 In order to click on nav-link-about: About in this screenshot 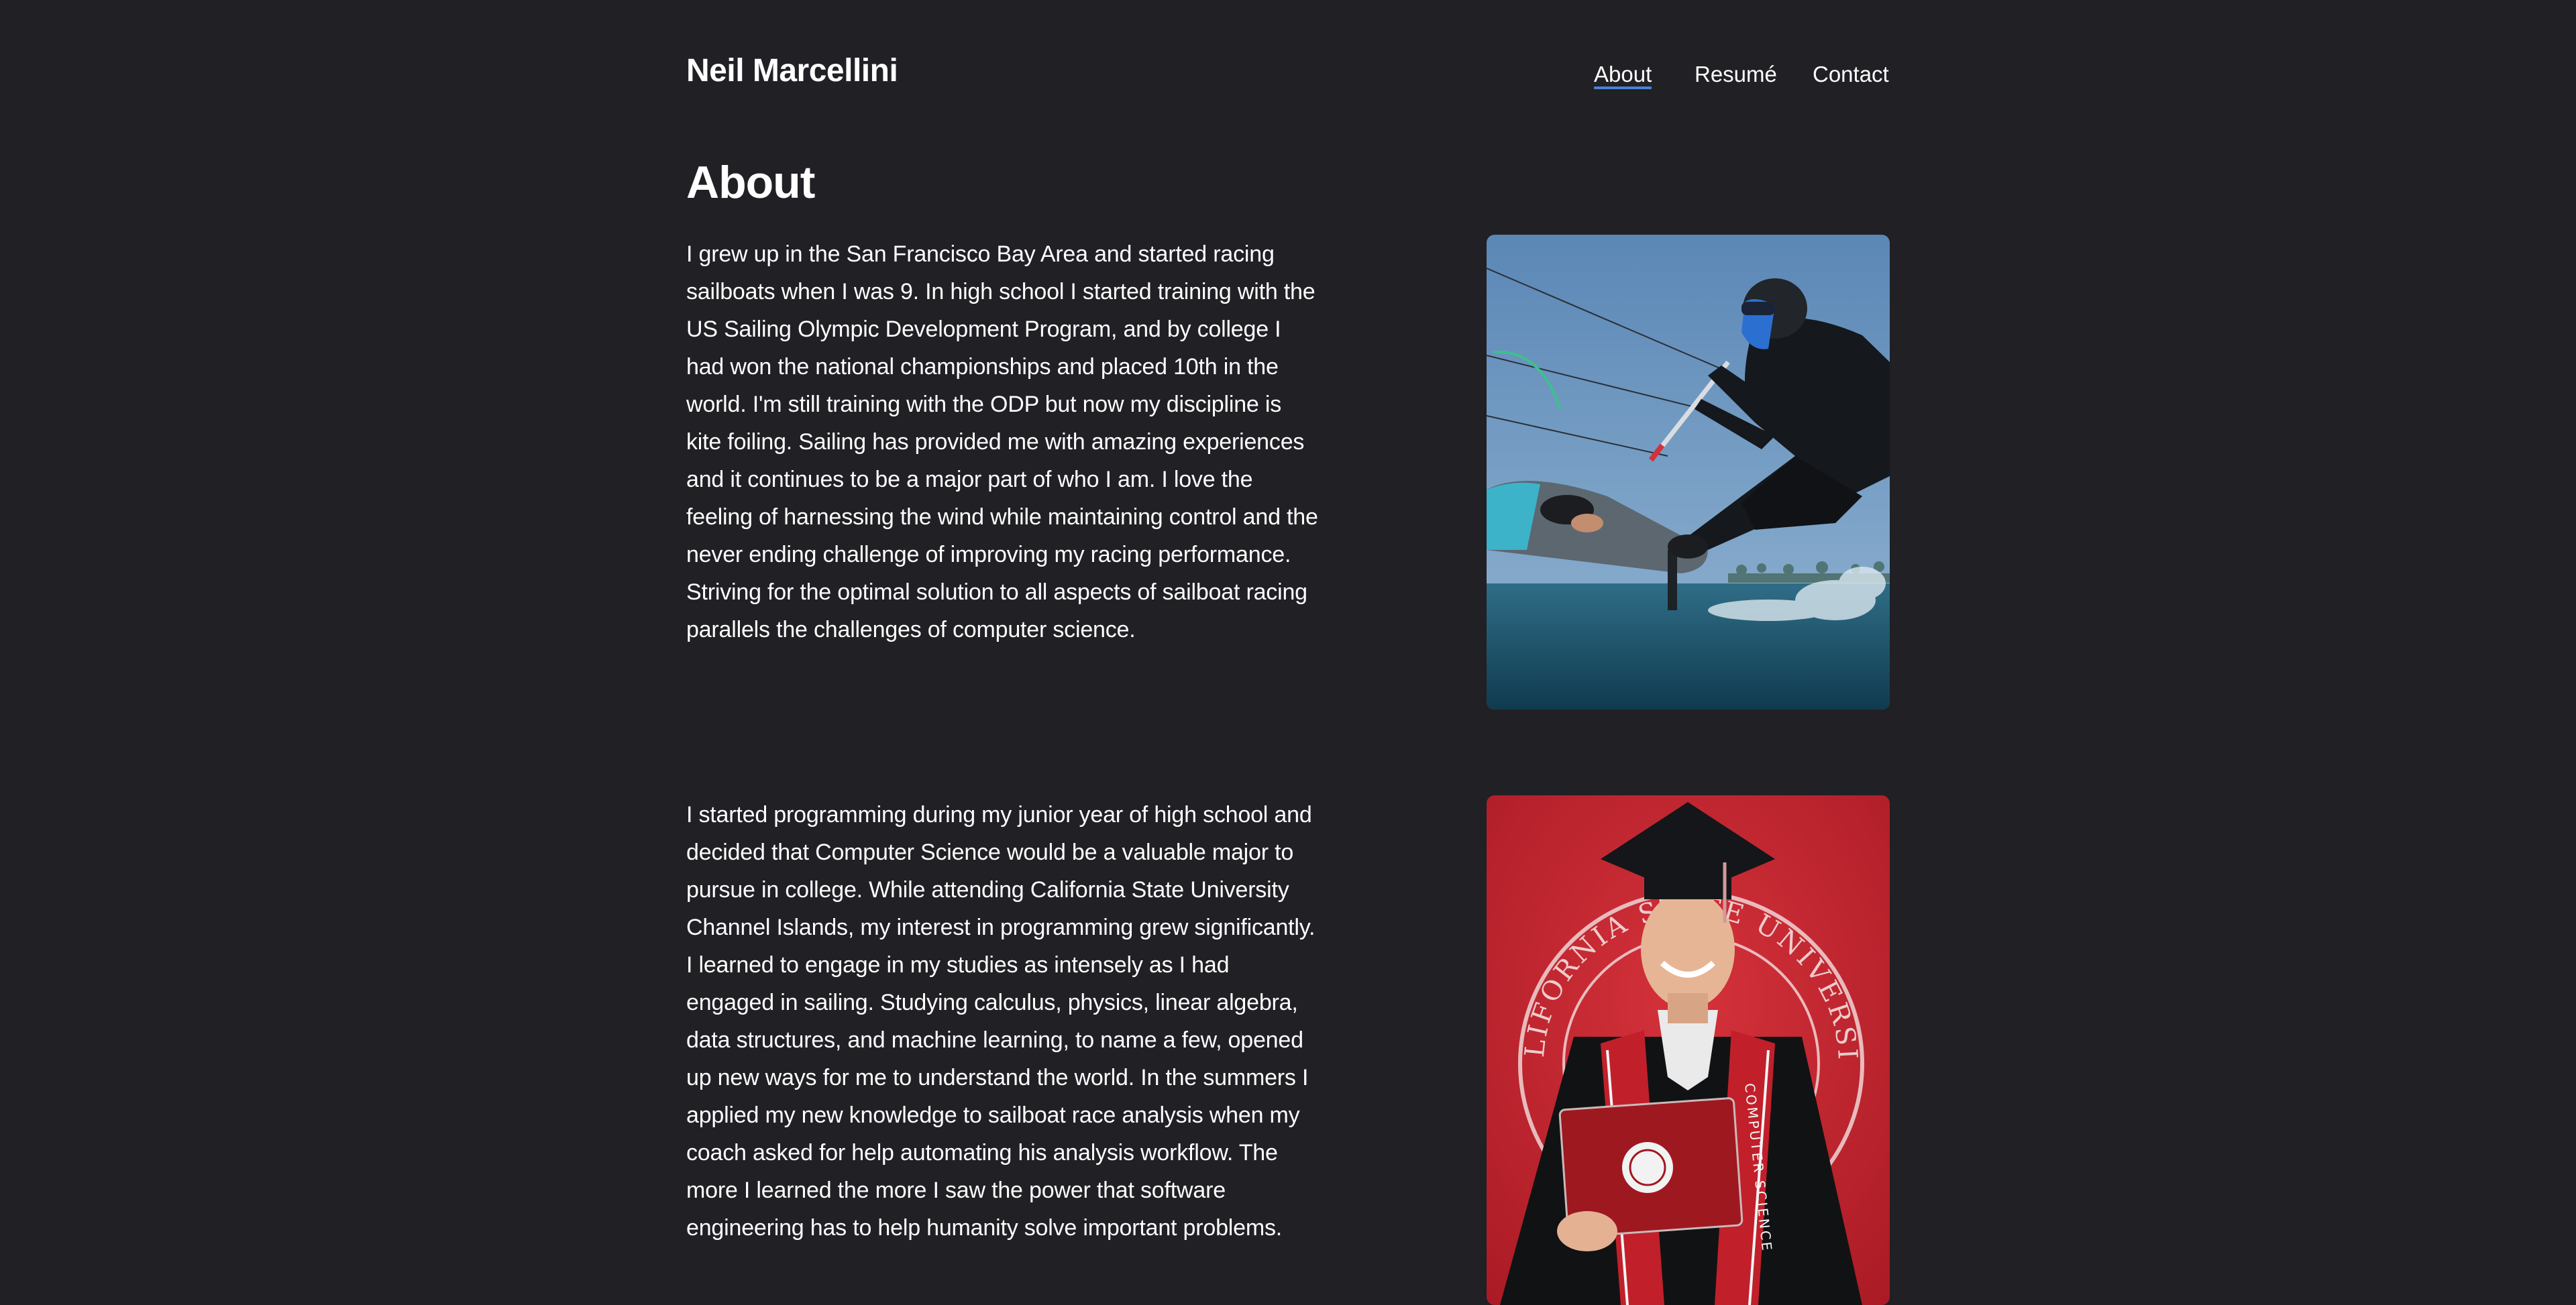, I will do `click(1623, 75)`.